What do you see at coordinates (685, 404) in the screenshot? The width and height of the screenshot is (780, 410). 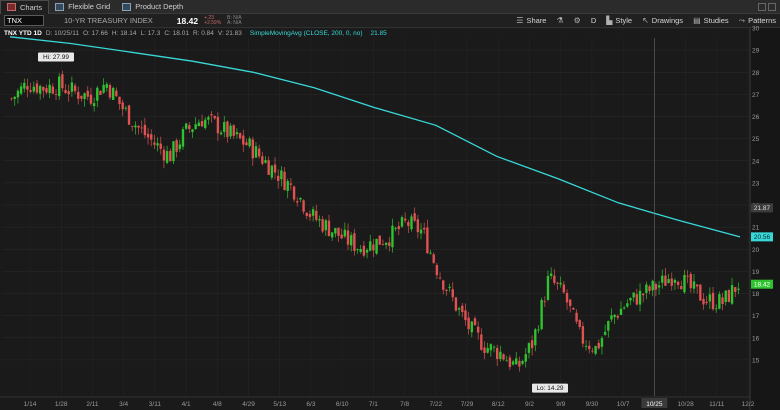 I see `x-tick-label: 10/28` at bounding box center [685, 404].